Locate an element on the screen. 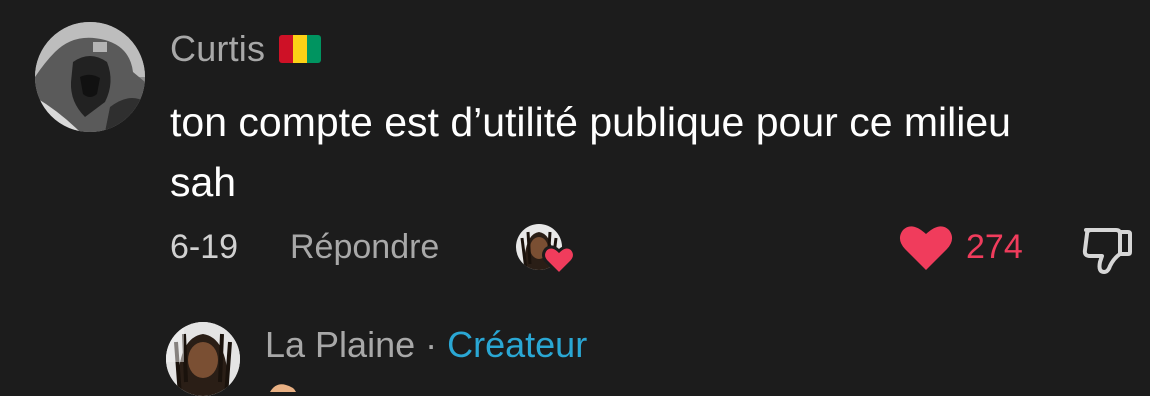 This screenshot has height=396, width=1150. avatar-curtis is located at coordinates (90, 77).